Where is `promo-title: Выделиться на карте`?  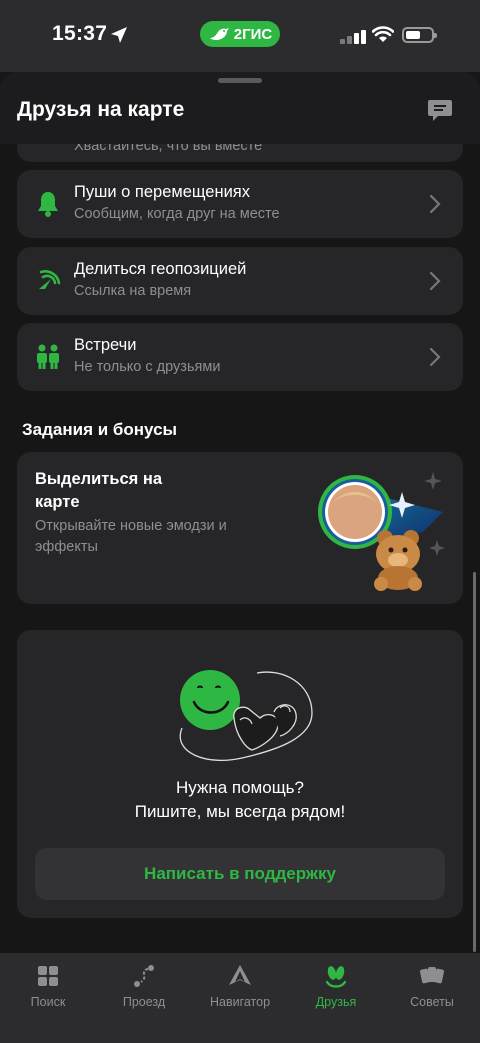
promo-title: Выделиться на карте is located at coordinates (99, 490).